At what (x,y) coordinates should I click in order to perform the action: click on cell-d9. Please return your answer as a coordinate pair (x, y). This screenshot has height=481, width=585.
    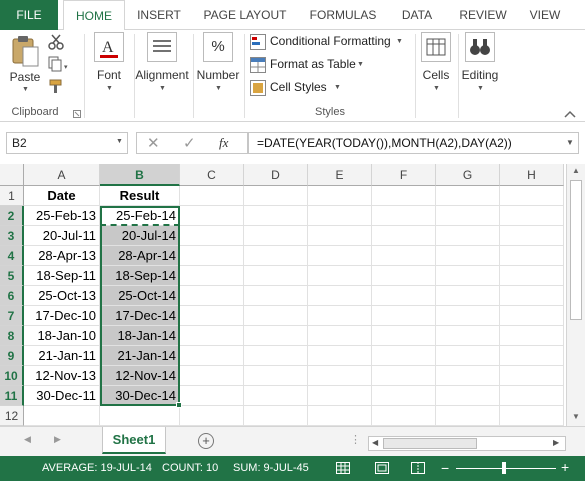
    Looking at the image, I should click on (276, 356).